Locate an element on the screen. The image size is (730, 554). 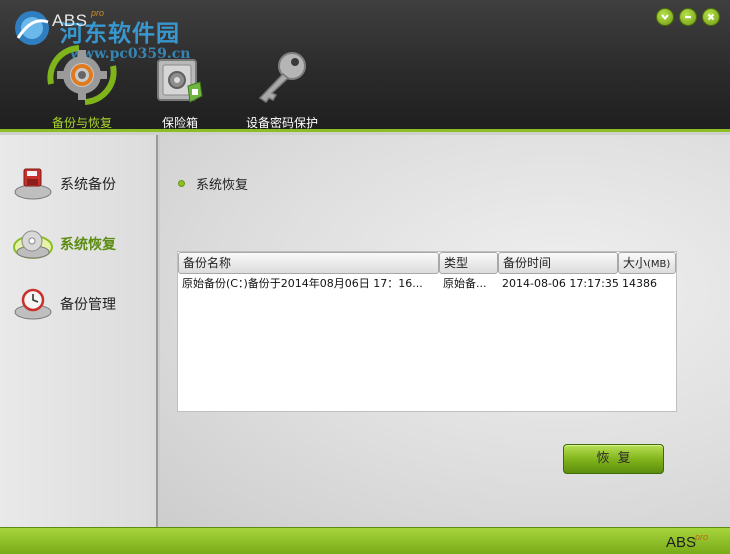
column-header-size-label: 大小 is located at coordinates (635, 263).